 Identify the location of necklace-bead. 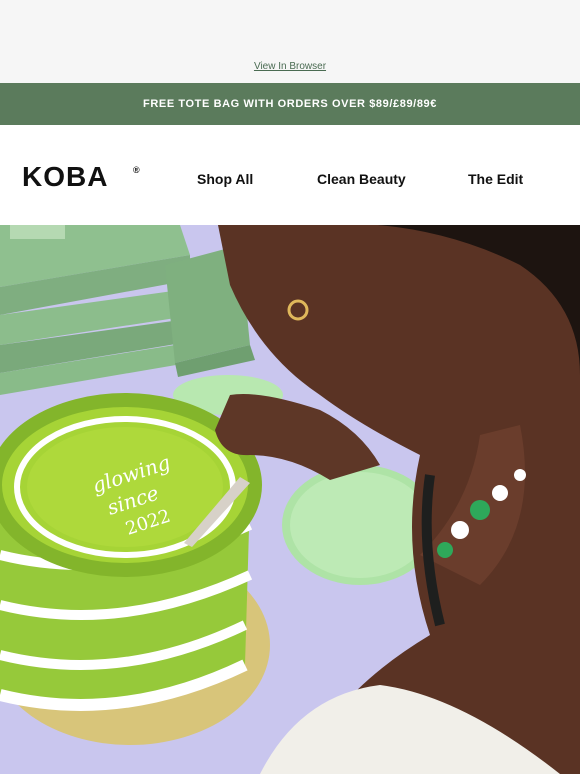
(480, 510).